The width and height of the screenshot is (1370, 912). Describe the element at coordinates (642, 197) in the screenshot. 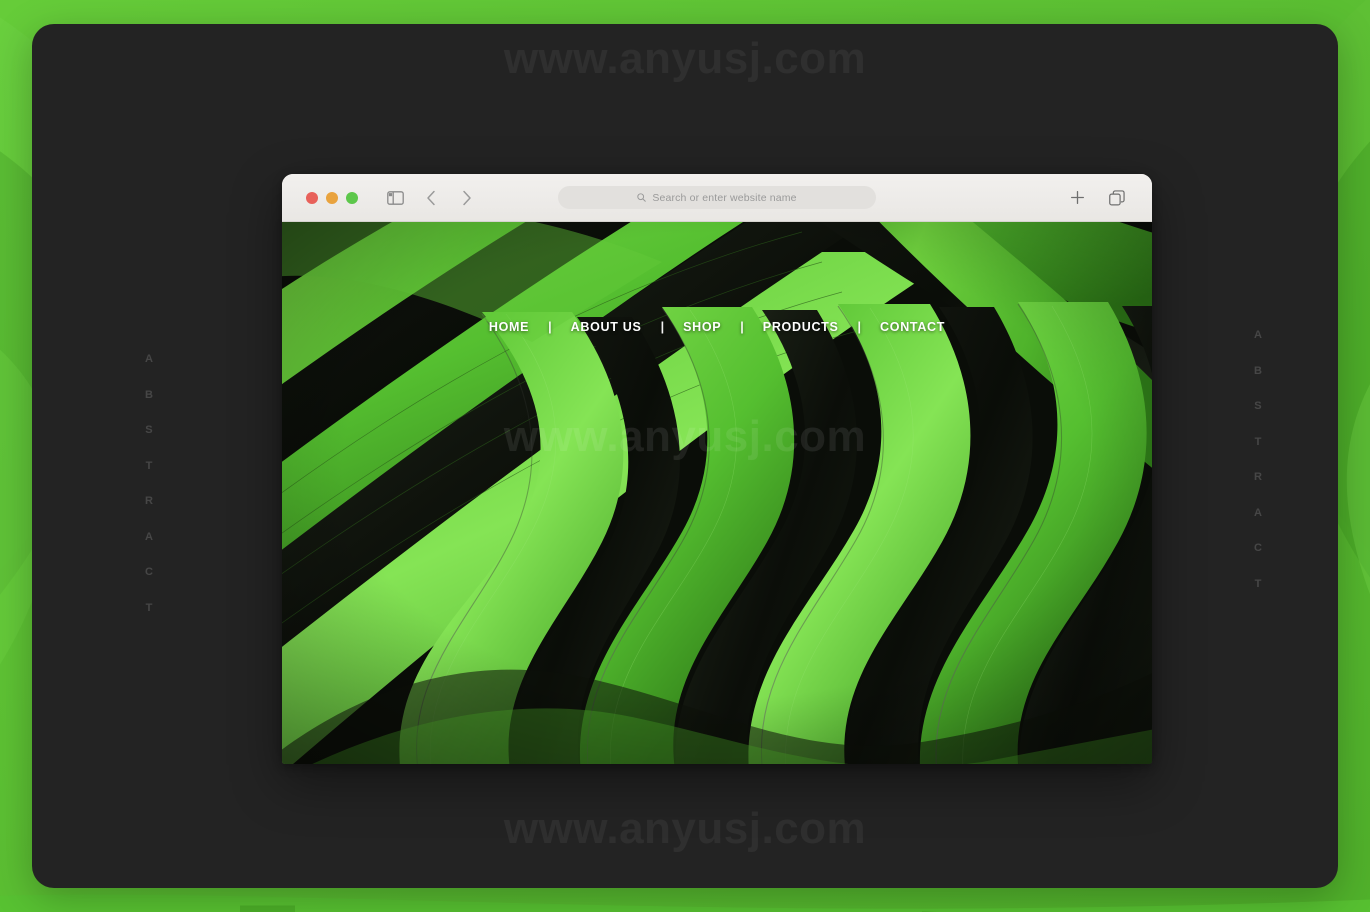

I see `search-icon` at that location.